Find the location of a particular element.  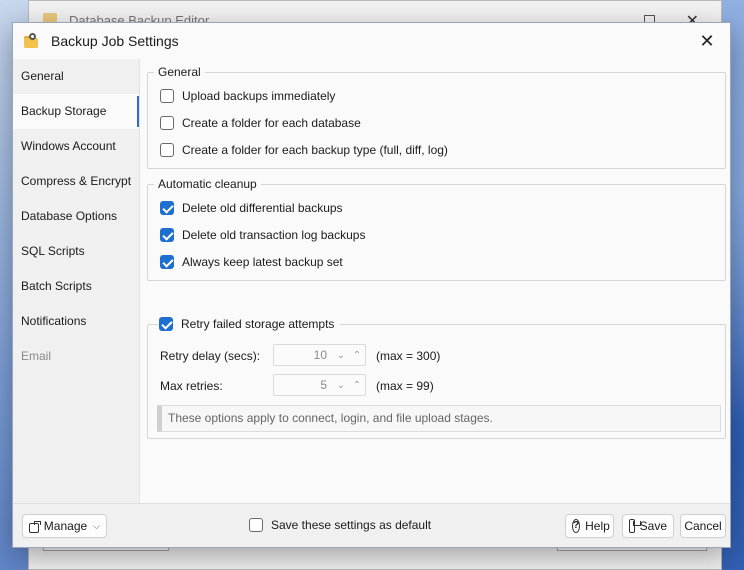

group-legend: General is located at coordinates (179, 72).